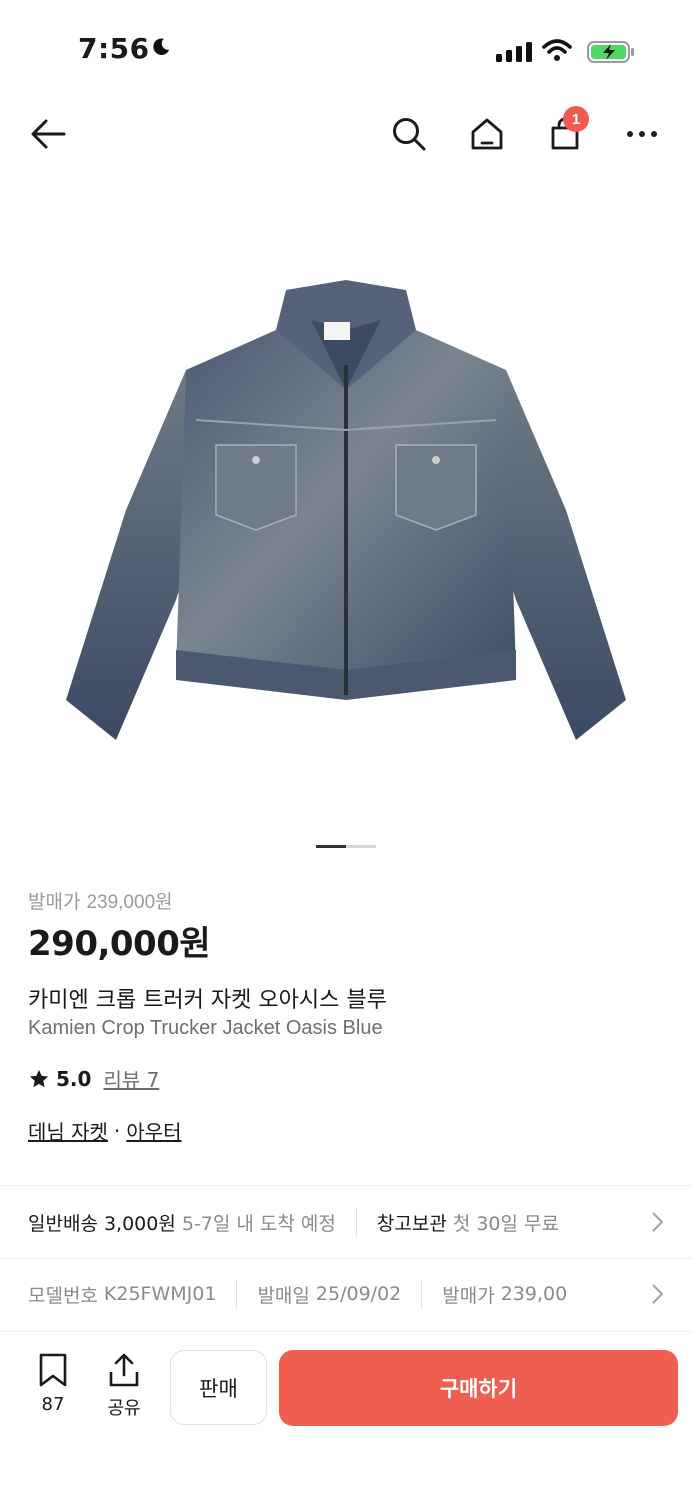  I want to click on rating: 5.0 리뷰 7, so click(93, 1078).